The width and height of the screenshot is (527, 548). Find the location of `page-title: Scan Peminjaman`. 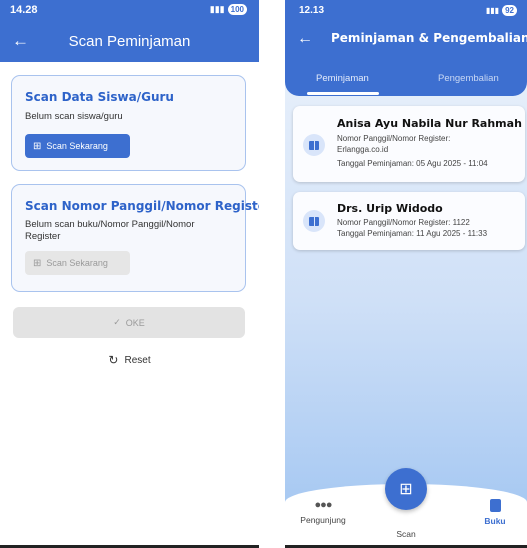

page-title: Scan Peminjaman is located at coordinates (129, 41).